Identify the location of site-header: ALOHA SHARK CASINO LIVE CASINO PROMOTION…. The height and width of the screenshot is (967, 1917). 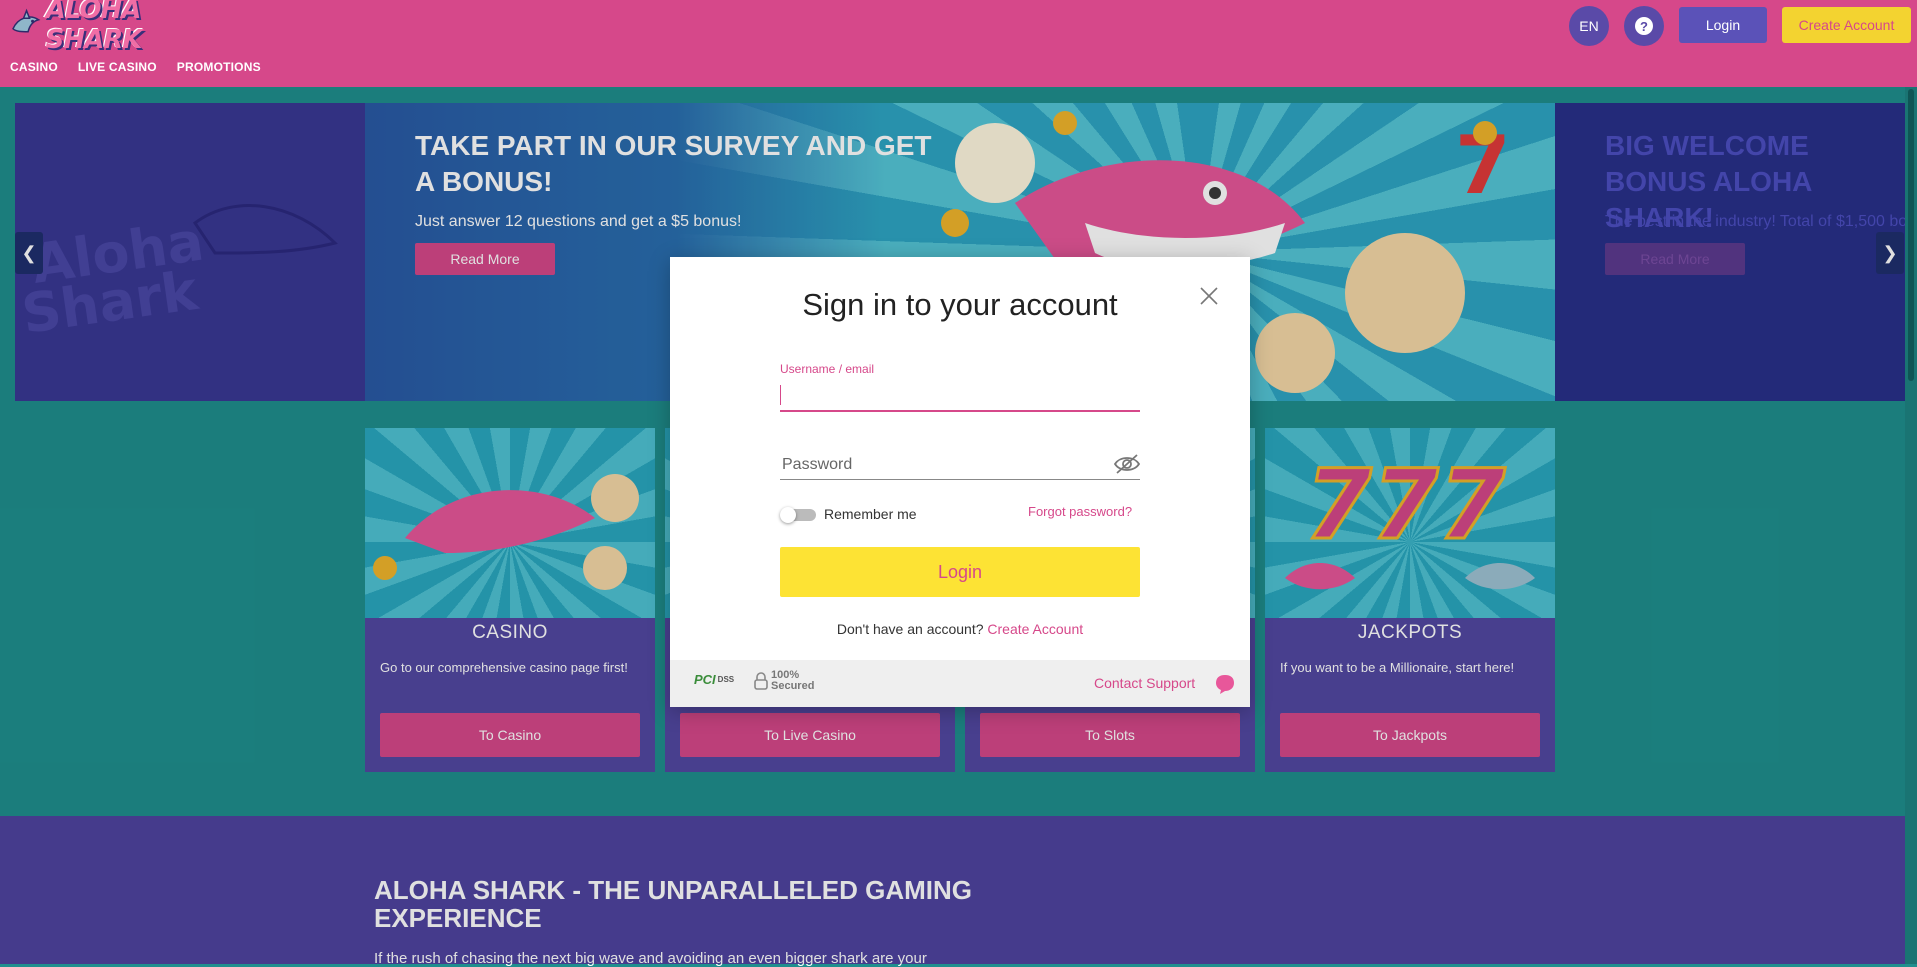
(958, 43).